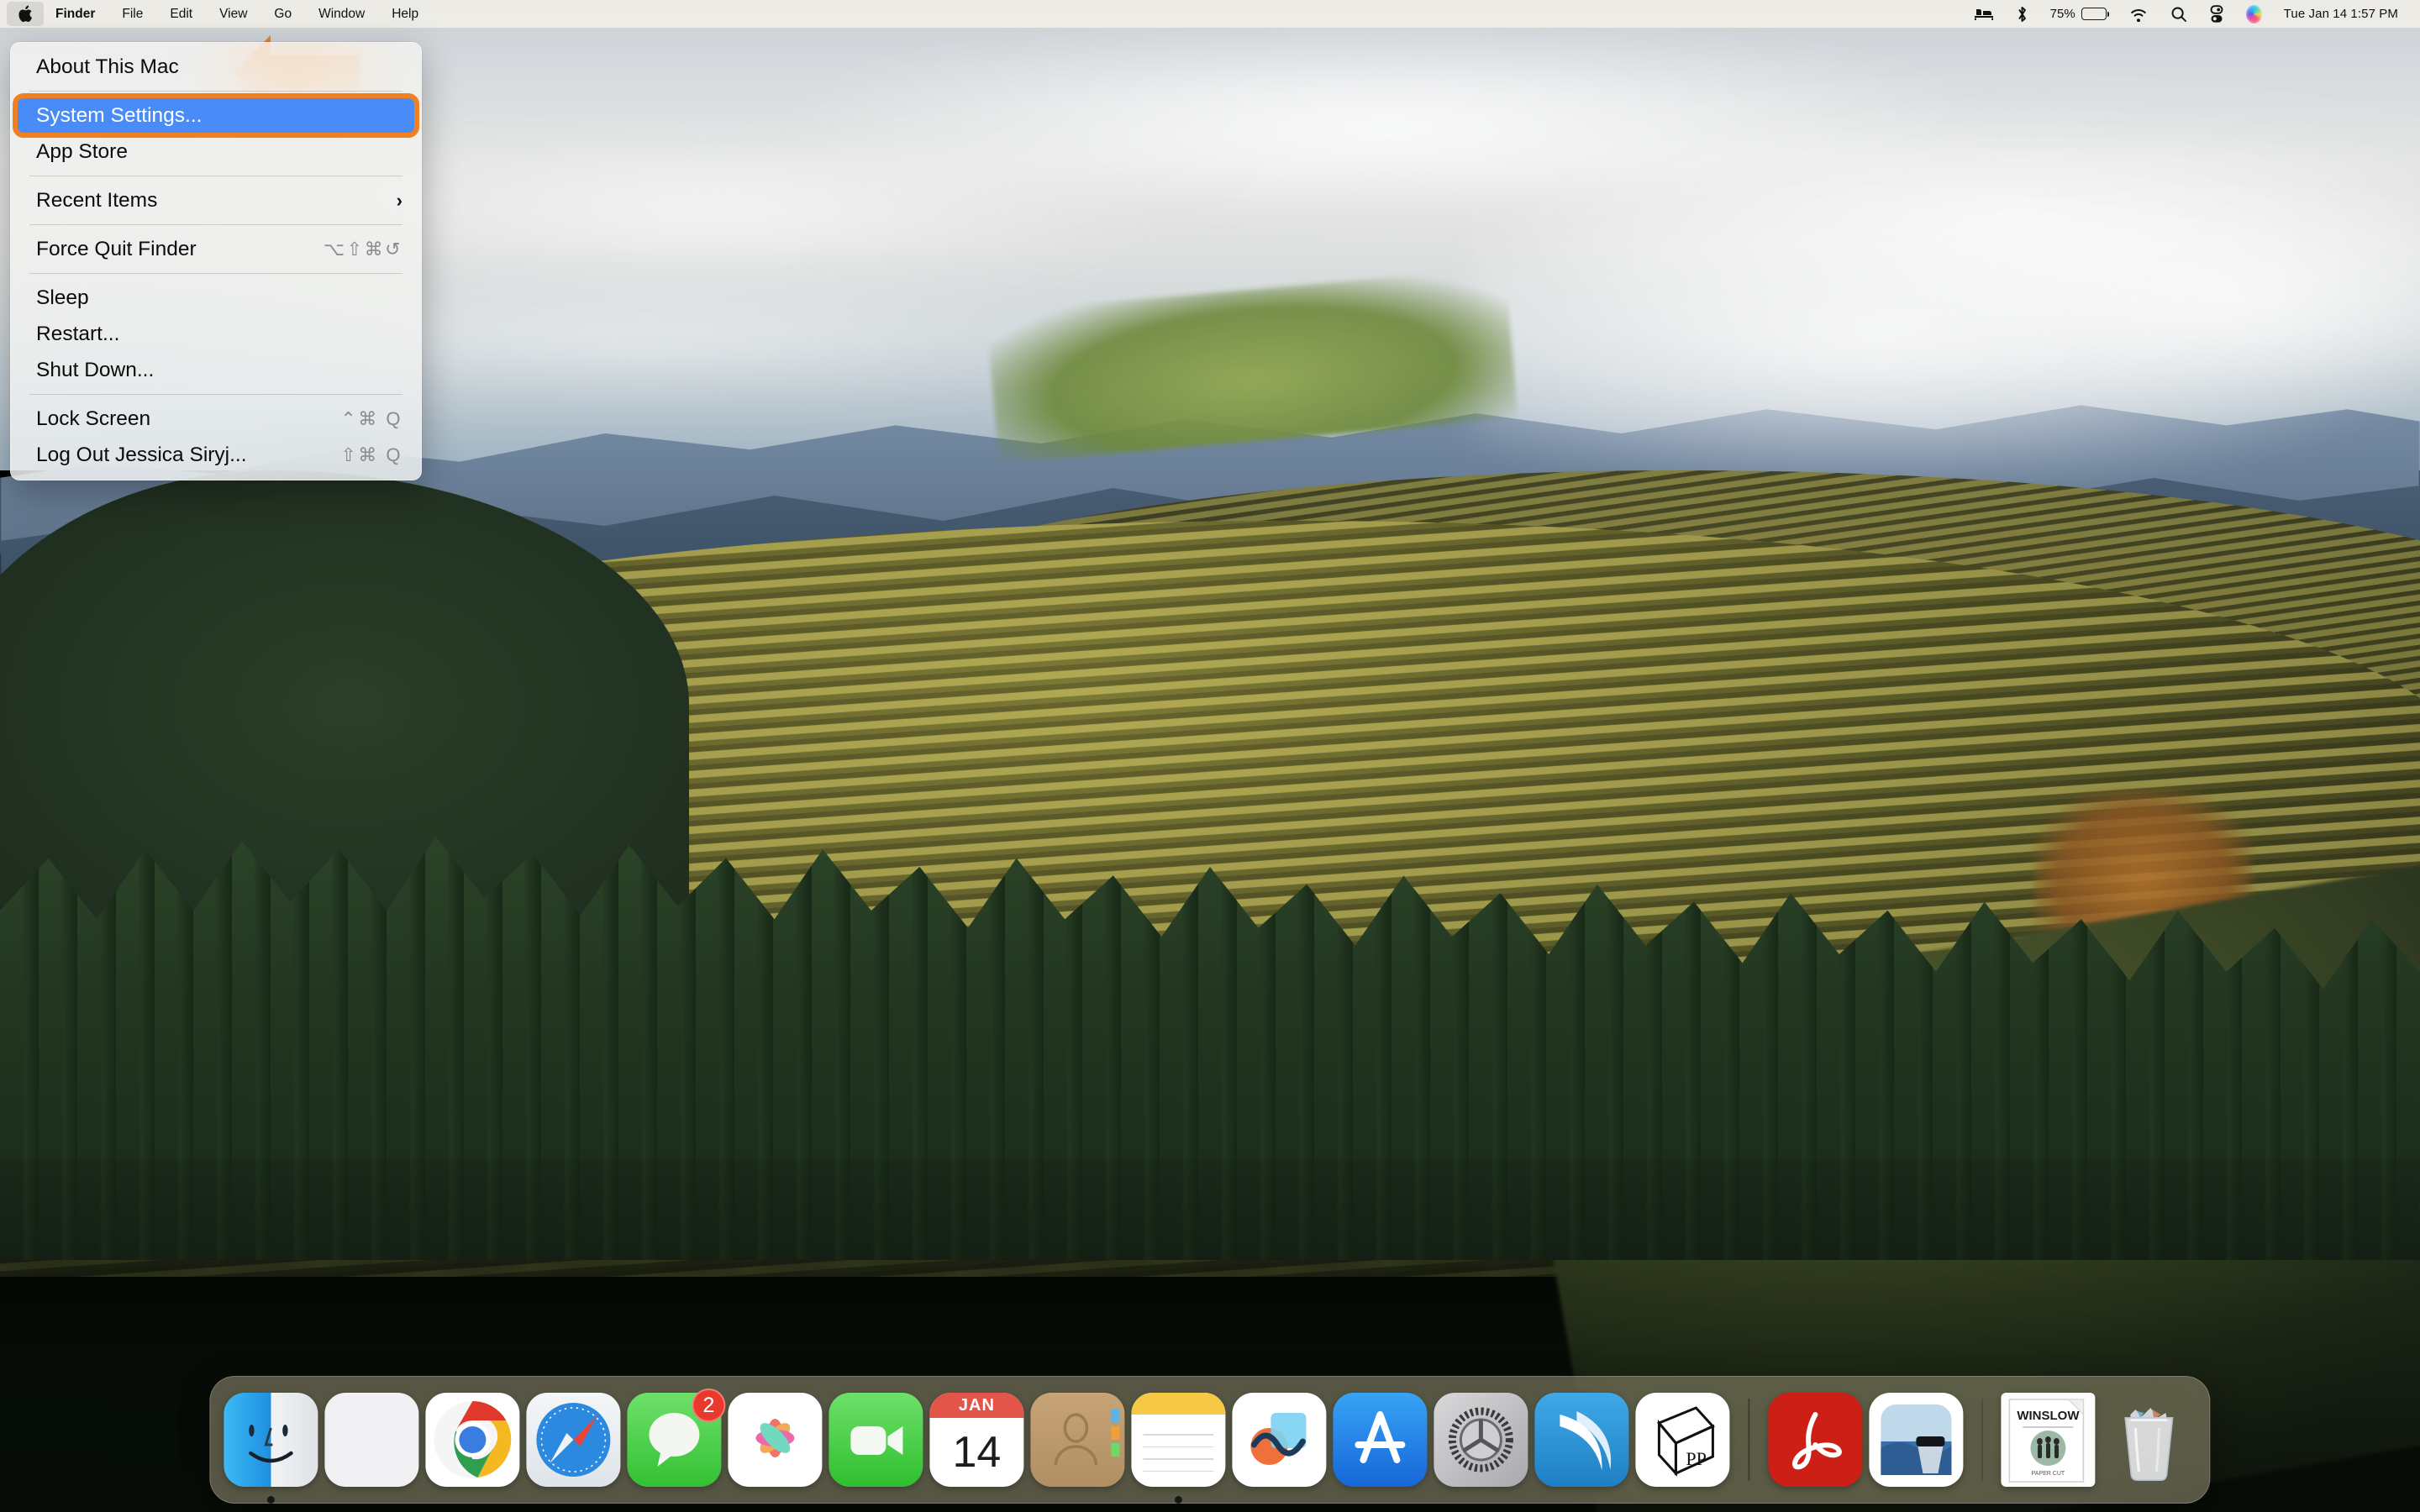 The width and height of the screenshot is (2420, 1512). I want to click on facetime-icon, so click(876, 1440).